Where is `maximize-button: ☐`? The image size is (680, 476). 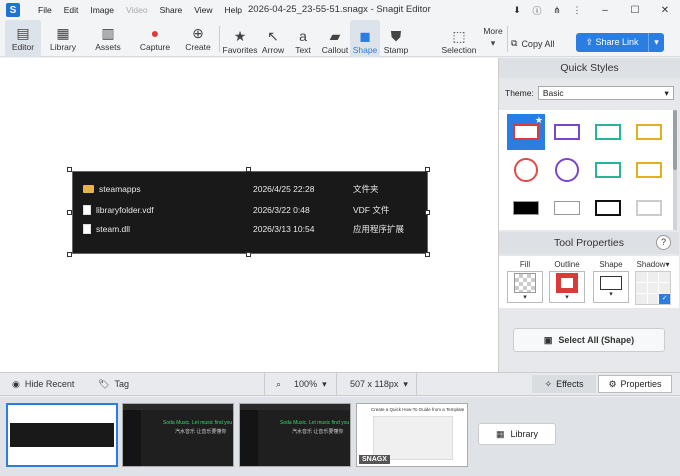
maximize-button: ☐ is located at coordinates (635, 10).